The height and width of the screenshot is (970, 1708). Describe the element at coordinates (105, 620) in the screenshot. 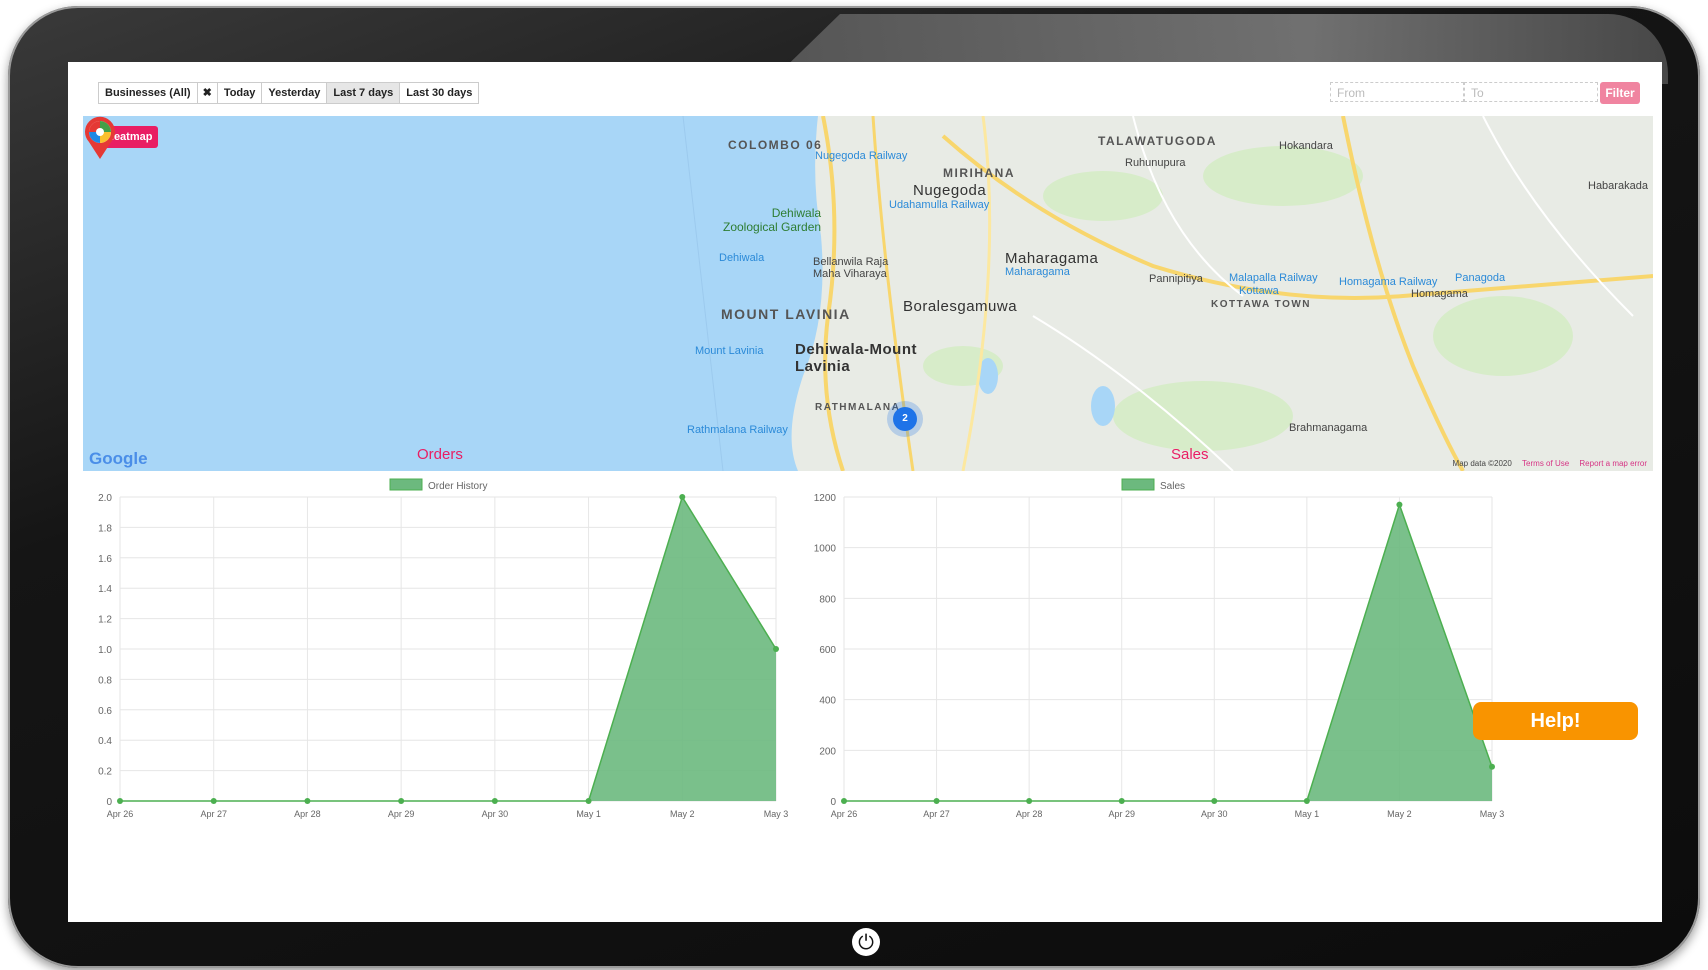

I see `y-tick-label: 1.2` at that location.